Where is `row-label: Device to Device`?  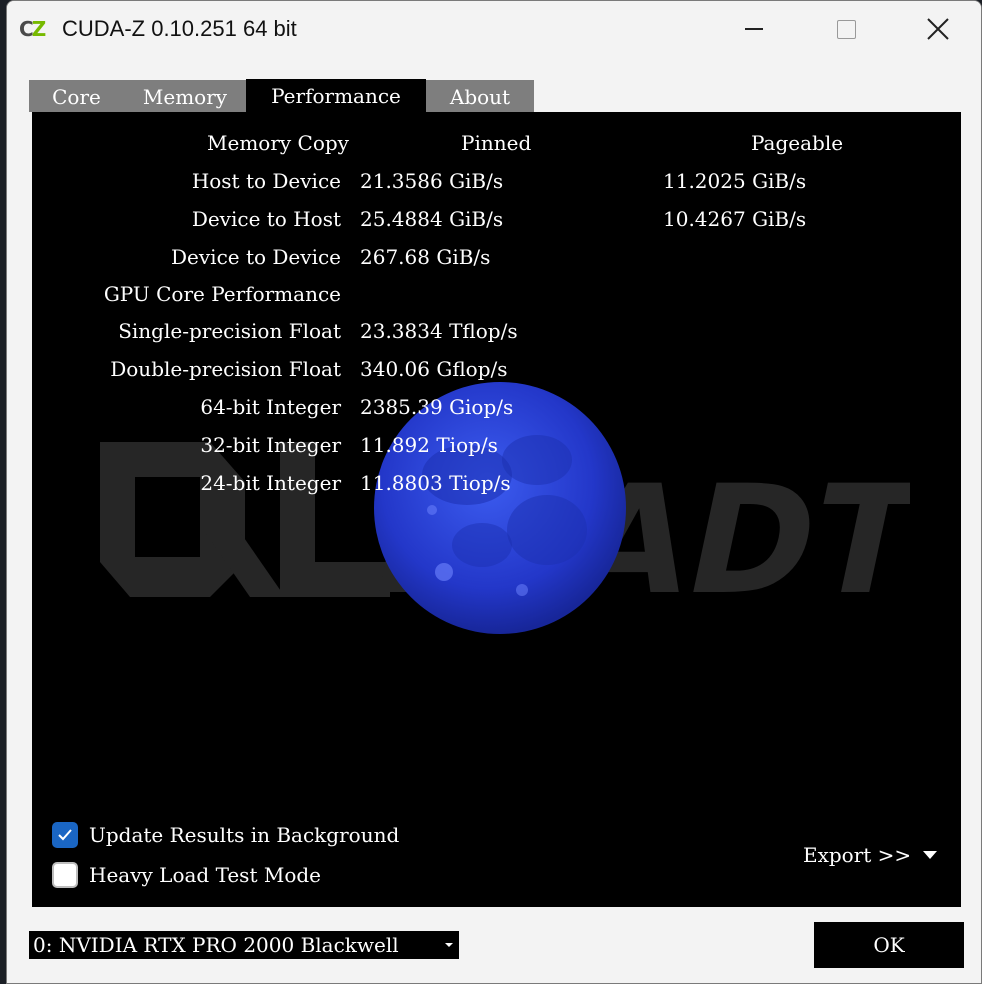 row-label: Device to Device is located at coordinates (256, 257).